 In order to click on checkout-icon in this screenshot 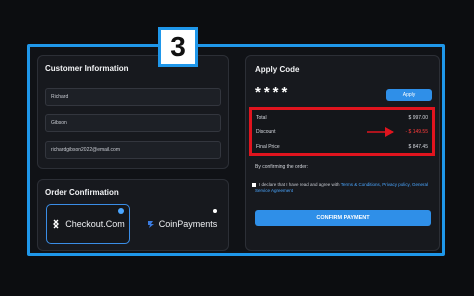, I will do `click(56, 224)`.